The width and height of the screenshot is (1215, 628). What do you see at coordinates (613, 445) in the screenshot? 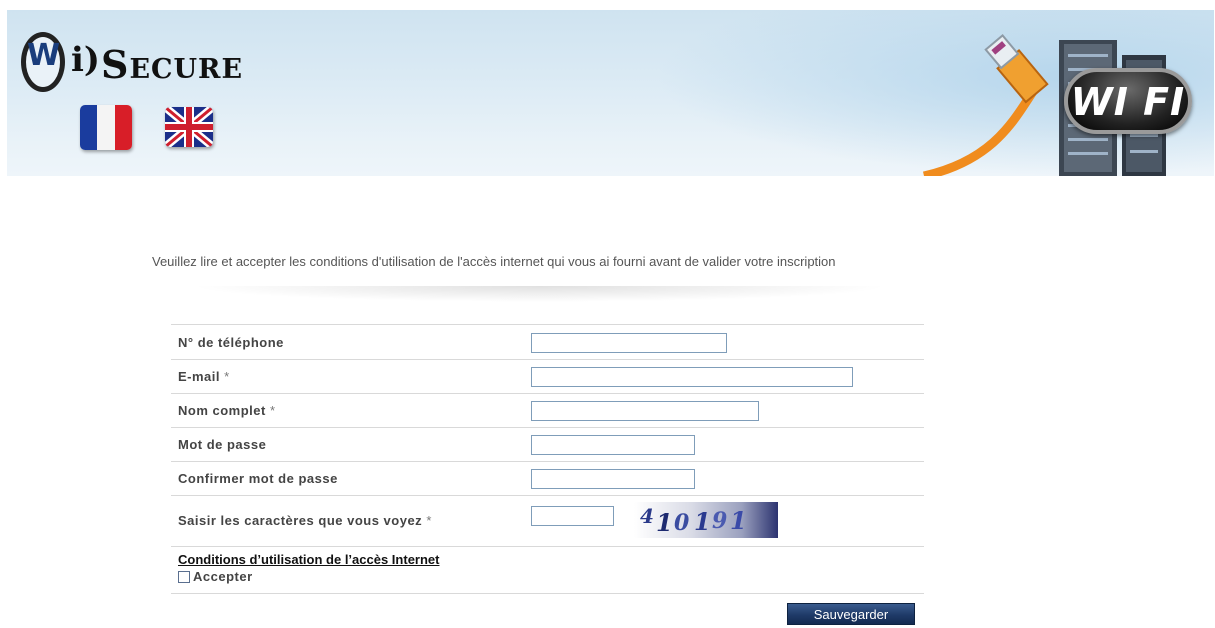
I see `password-input` at bounding box center [613, 445].